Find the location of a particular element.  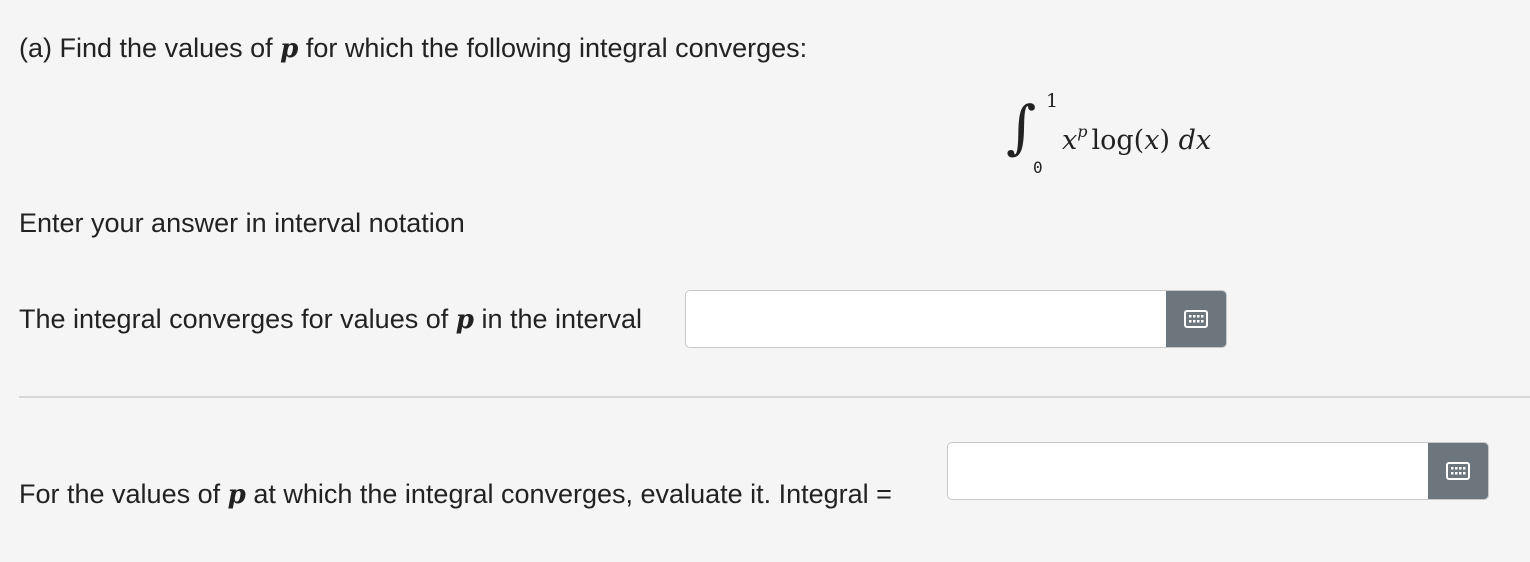

answer2-keyboard-button is located at coordinates (1458, 471).